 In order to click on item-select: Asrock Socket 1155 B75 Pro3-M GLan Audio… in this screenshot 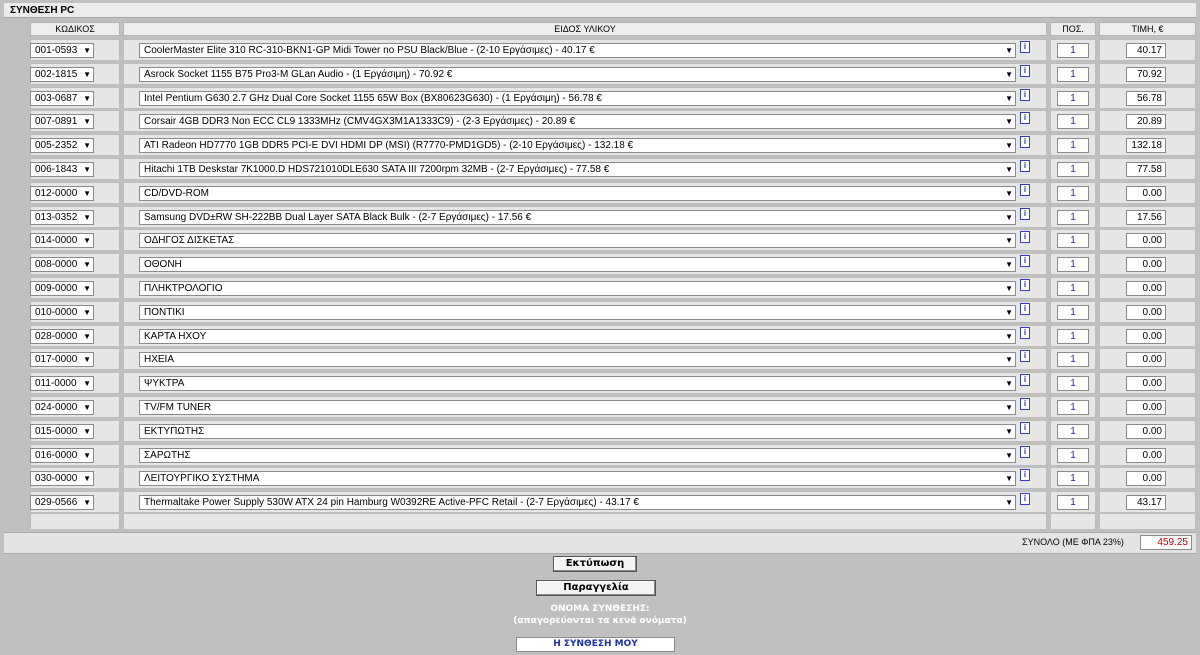, I will do `click(577, 74)`.